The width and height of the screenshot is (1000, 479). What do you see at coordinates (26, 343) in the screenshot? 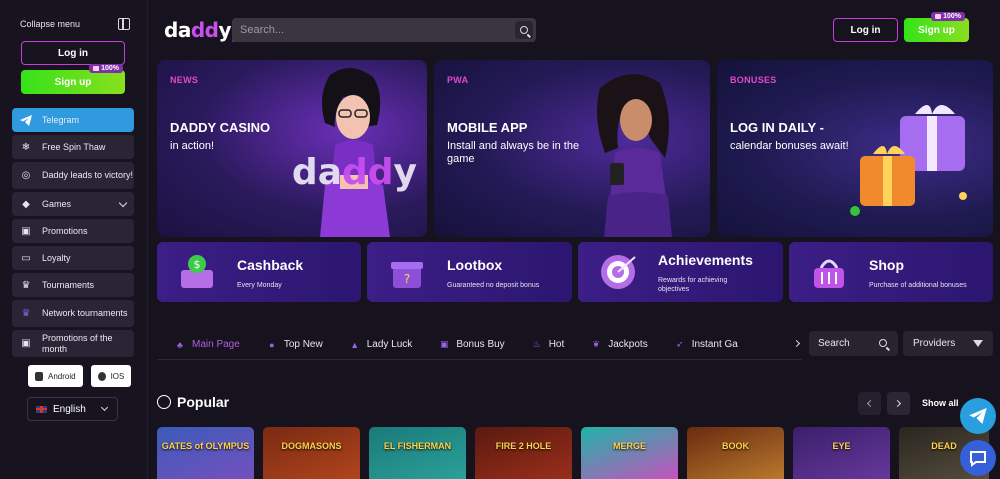
I see `gift-month-icon: ▣` at bounding box center [26, 343].